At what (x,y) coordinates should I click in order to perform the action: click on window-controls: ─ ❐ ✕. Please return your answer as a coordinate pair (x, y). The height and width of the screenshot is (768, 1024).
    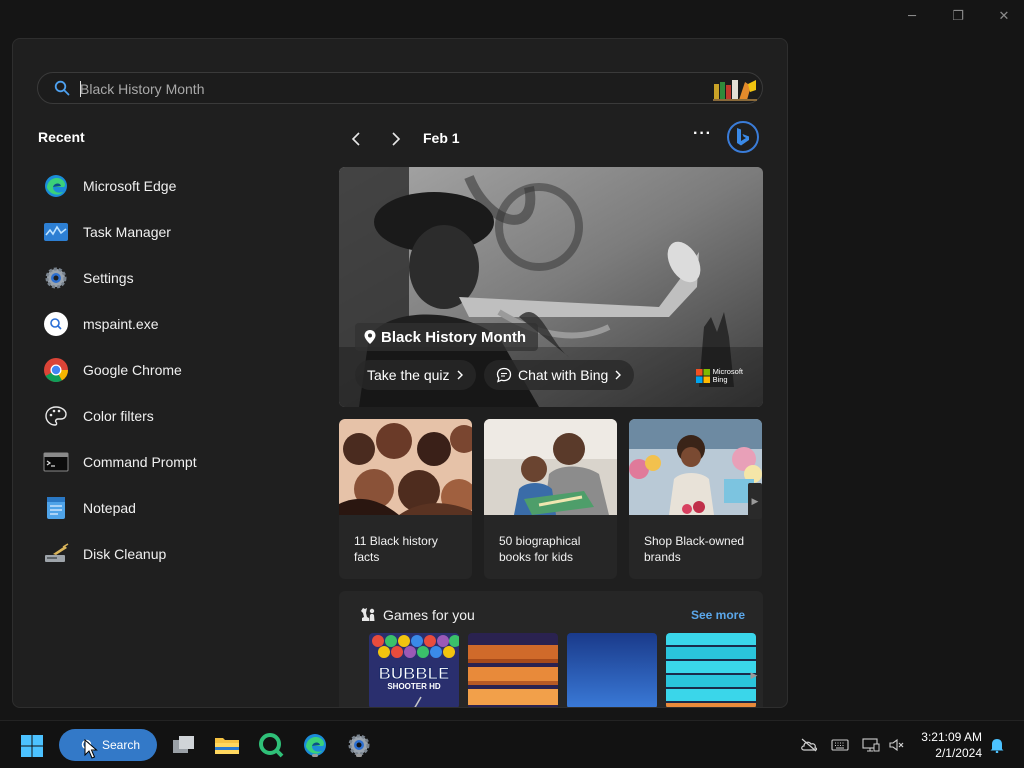
    Looking at the image, I should click on (958, 16).